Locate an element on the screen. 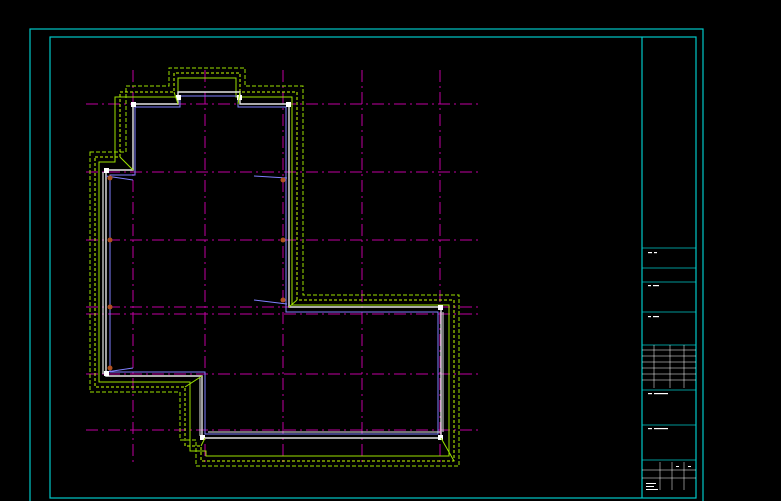 Image resolution: width=781 pixels, height=501 pixels. title-block-table is located at coordinates (669, 417).